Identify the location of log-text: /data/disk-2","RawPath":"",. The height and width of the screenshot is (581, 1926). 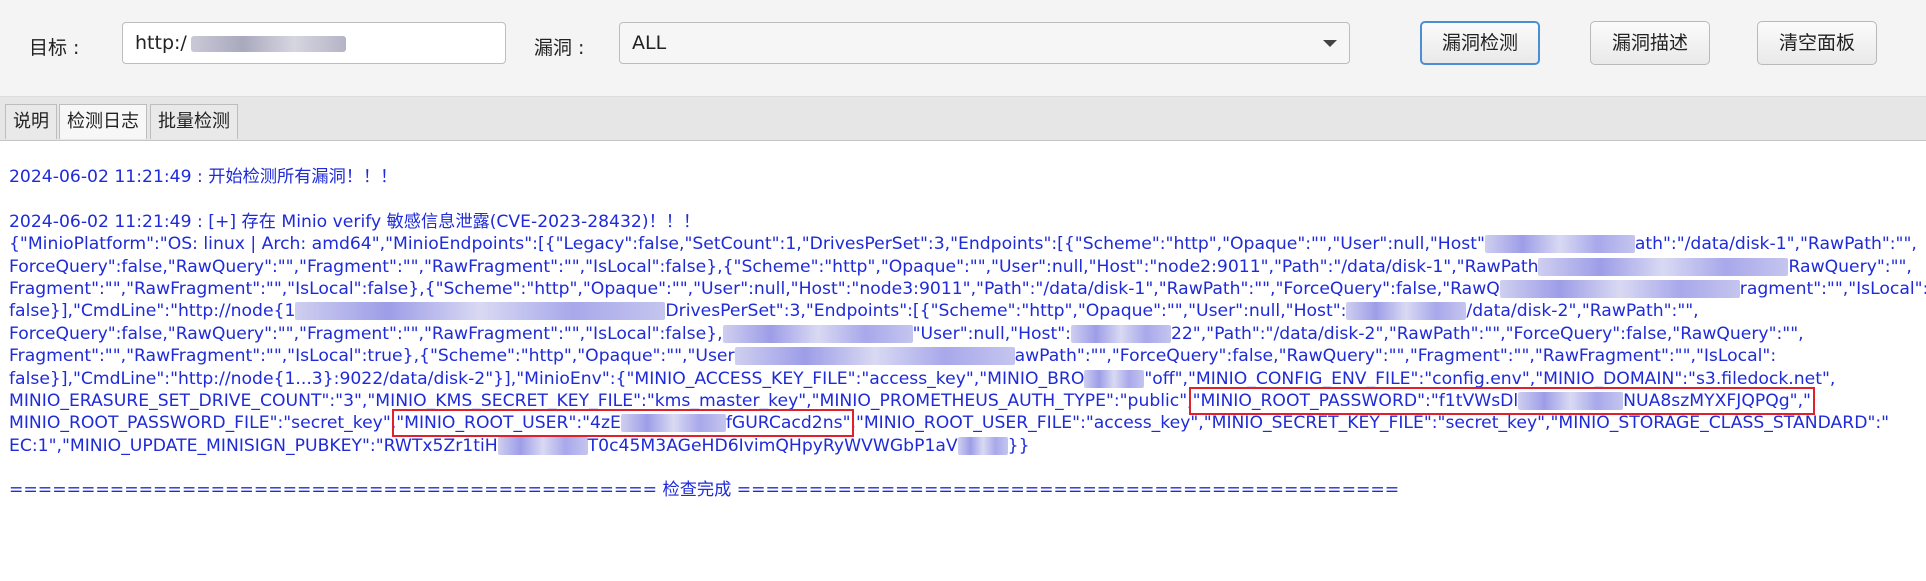
(1582, 311).